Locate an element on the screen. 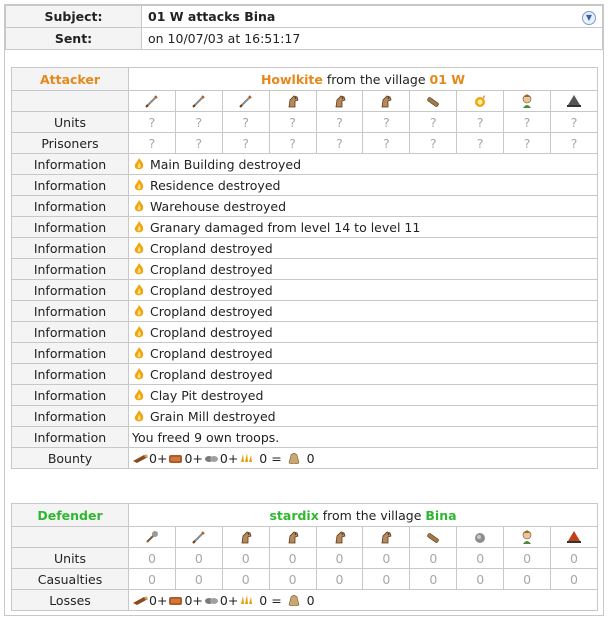 This screenshot has width=608, height=620. attacker-player: Howlkite is located at coordinates (292, 79).